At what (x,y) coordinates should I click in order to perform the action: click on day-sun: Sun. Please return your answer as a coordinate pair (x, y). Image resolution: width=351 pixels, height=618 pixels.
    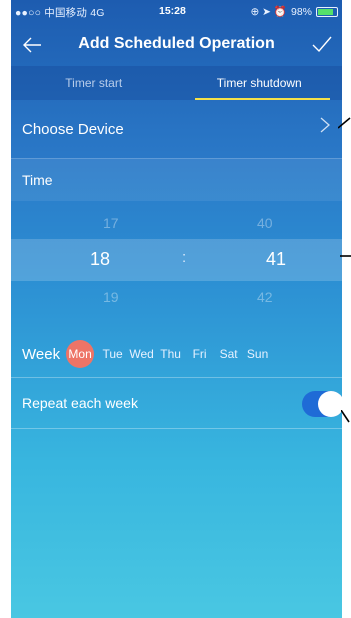
    Looking at the image, I should click on (257, 354).